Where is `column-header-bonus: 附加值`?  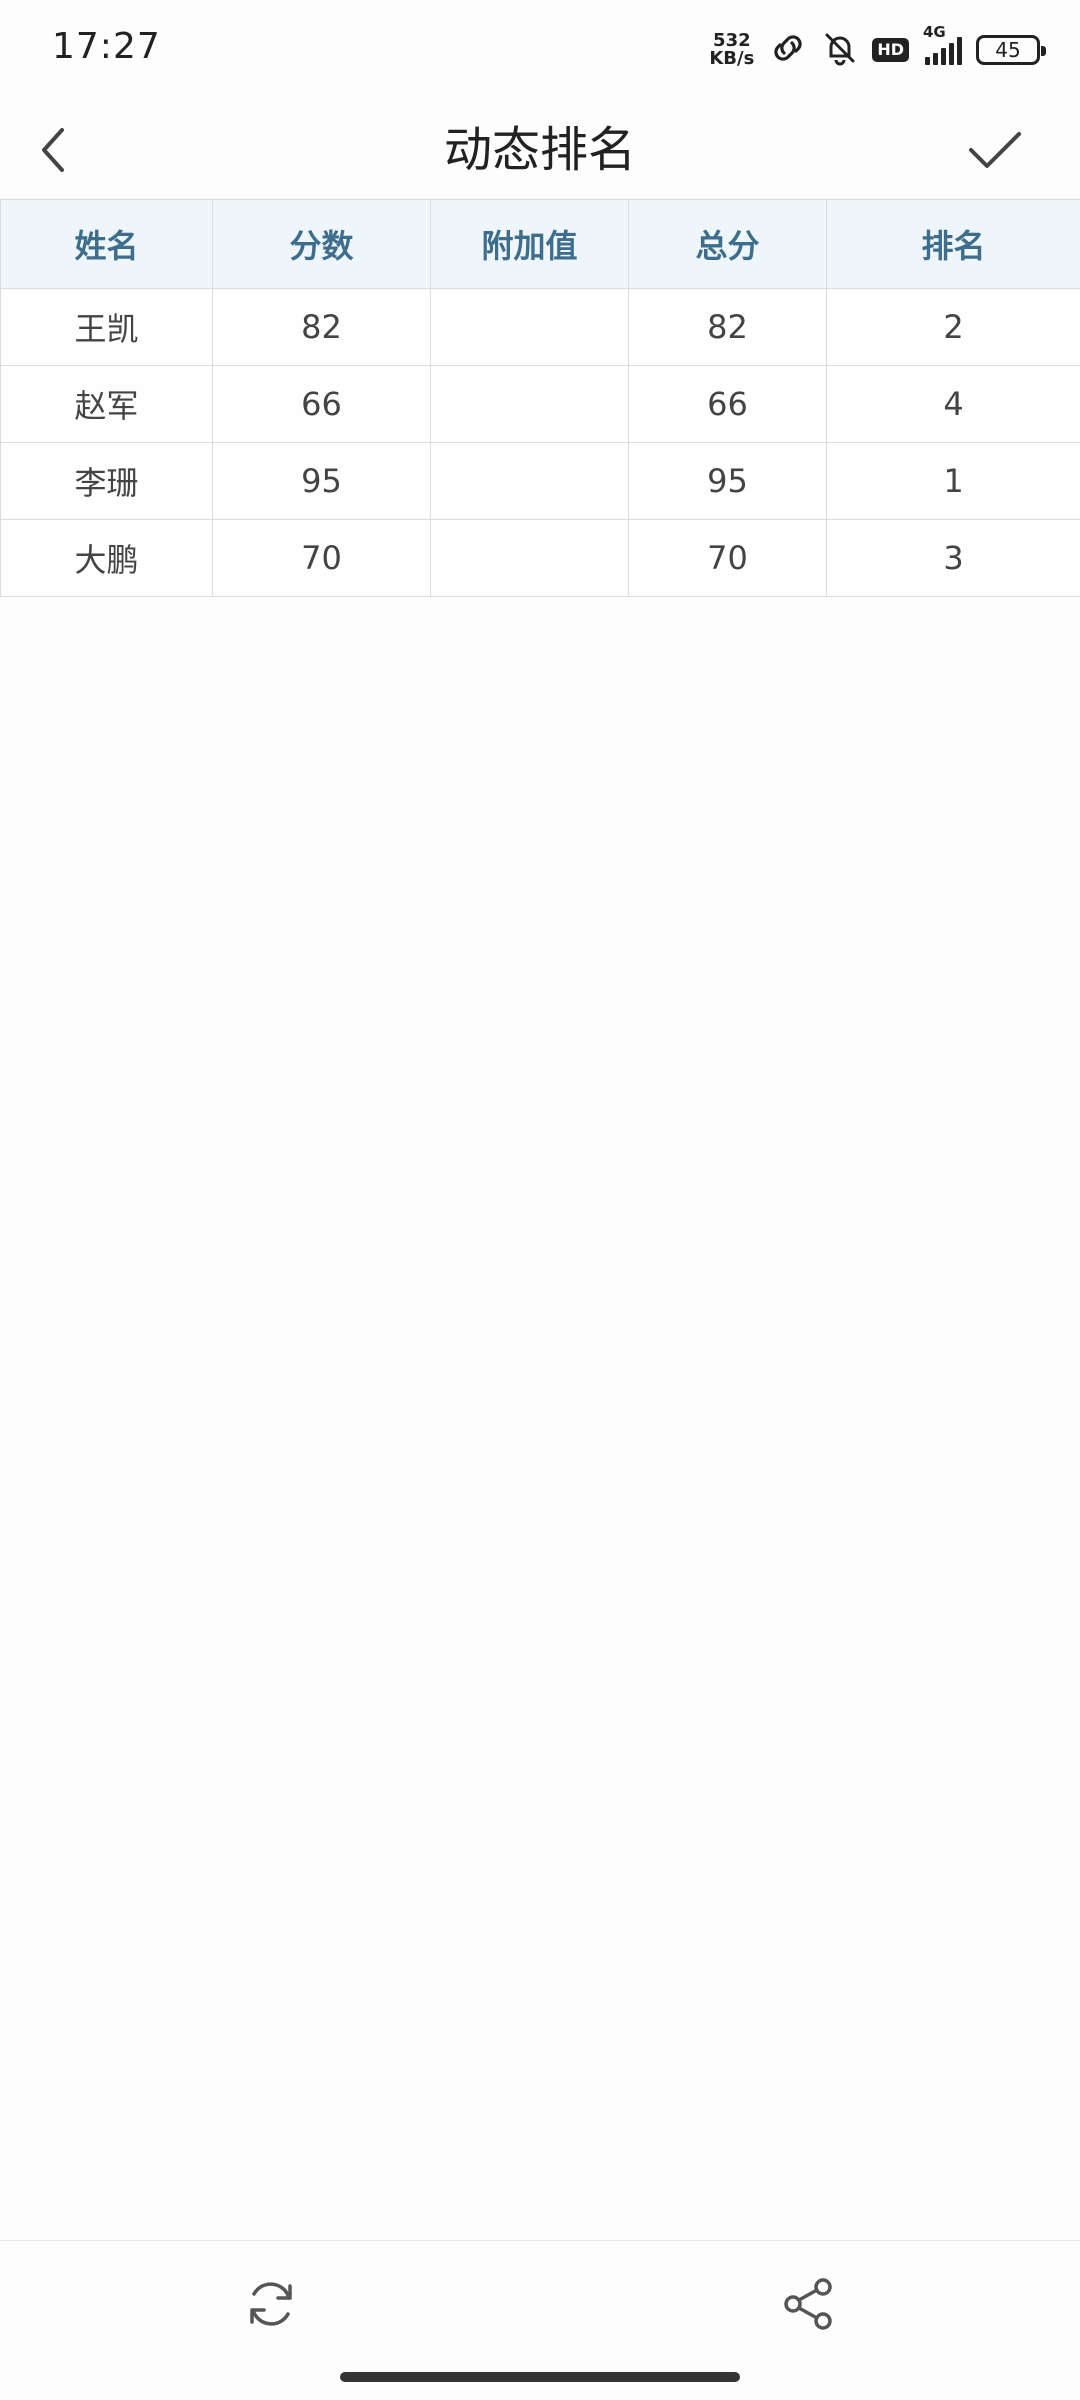 column-header-bonus: 附加值 is located at coordinates (529, 244).